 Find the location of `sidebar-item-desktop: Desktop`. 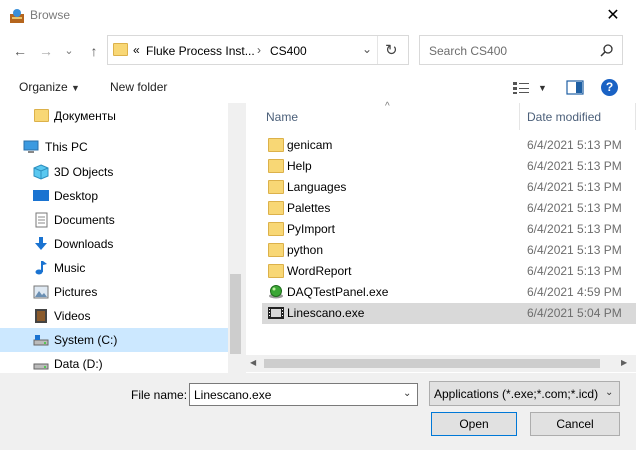

sidebar-item-desktop: Desktop is located at coordinates (114, 196).